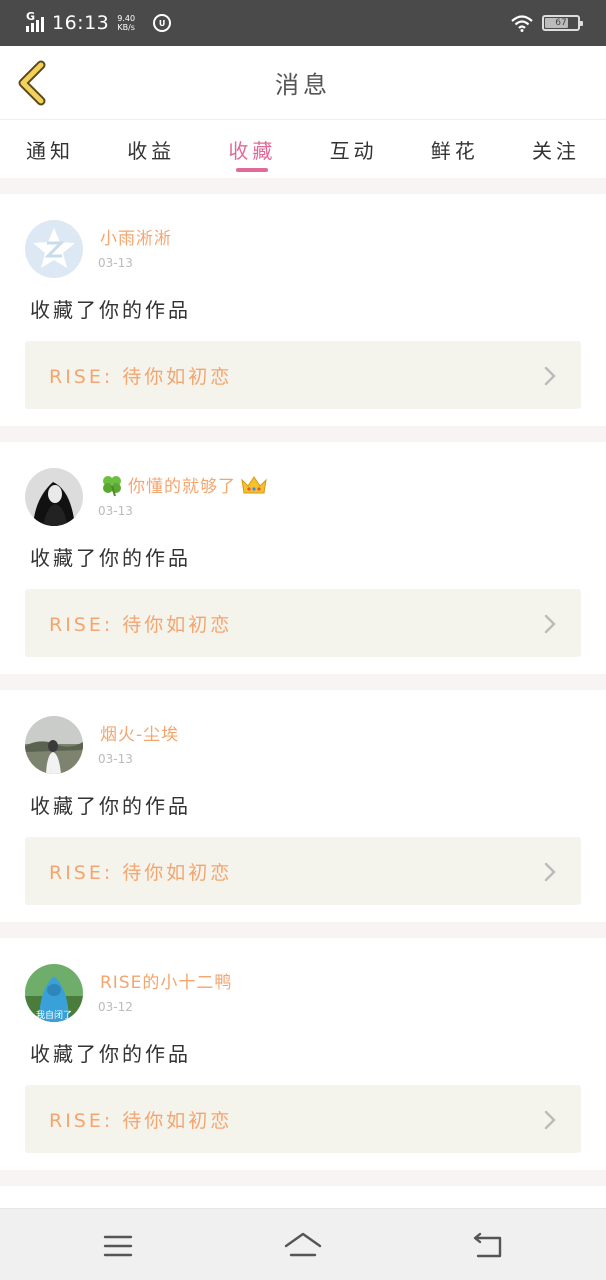 Image resolution: width=606 pixels, height=1280 pixels. Describe the element at coordinates (54, 1015) in the screenshot. I see `avatar-caption: 我自闭了` at that location.